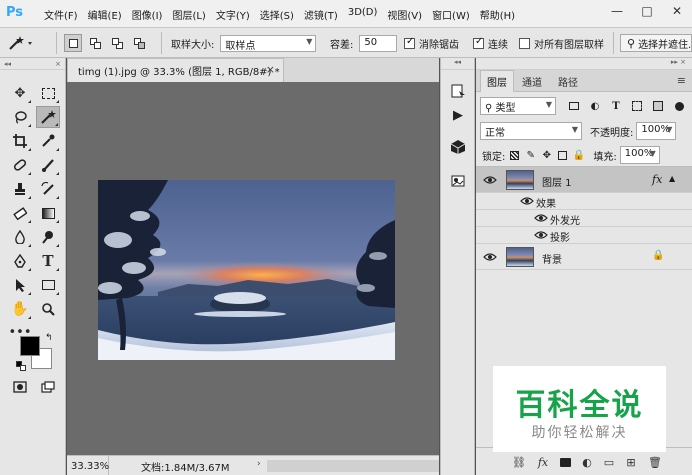 The width and height of the screenshot is (692, 475). What do you see at coordinates (457, 64) in the screenshot?
I see `dock-collapse-icon: ◂◂` at bounding box center [457, 64].